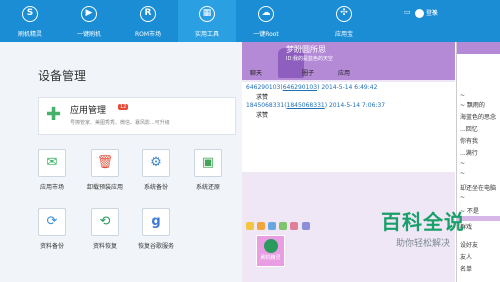  What do you see at coordinates (466, 257) in the screenshot?
I see `side-line: 友人` at bounding box center [466, 257].